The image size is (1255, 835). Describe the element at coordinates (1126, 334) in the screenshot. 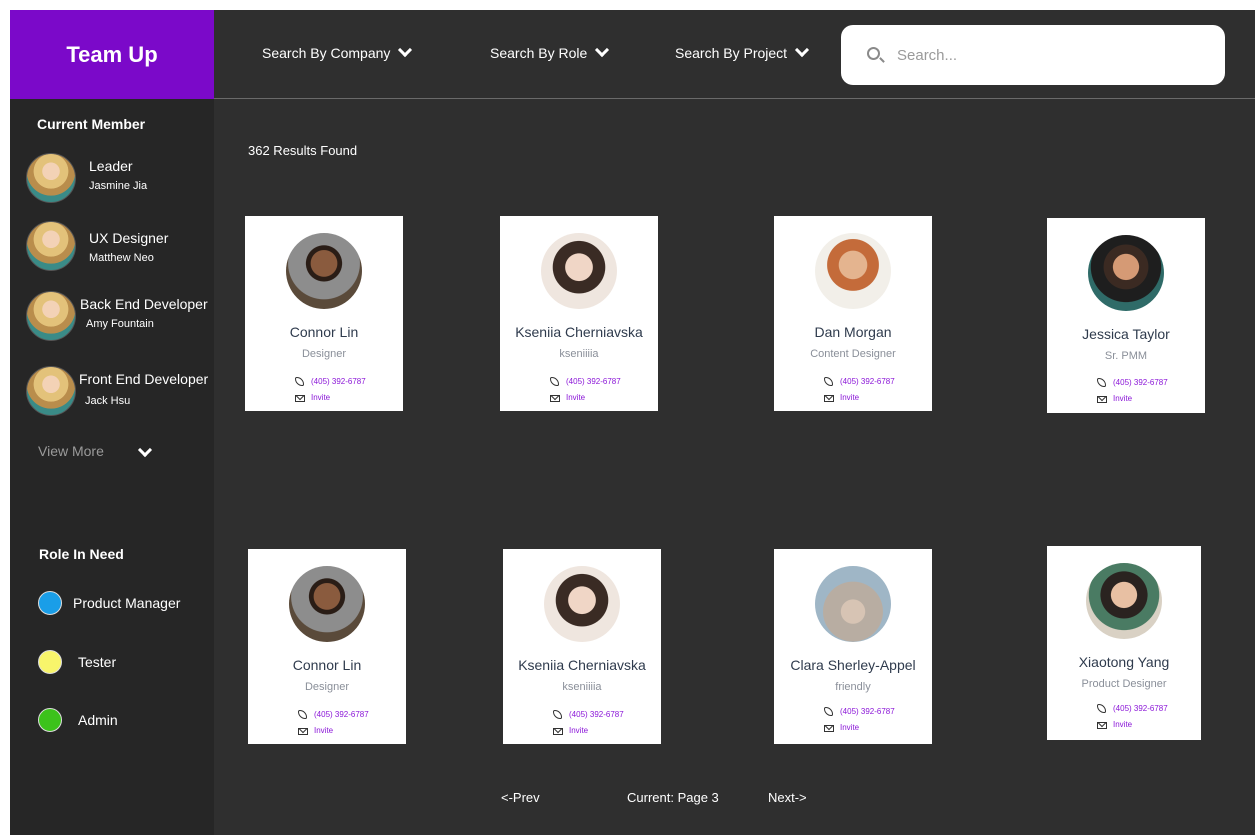

I see `profile-name: Jessica Taylor` at that location.